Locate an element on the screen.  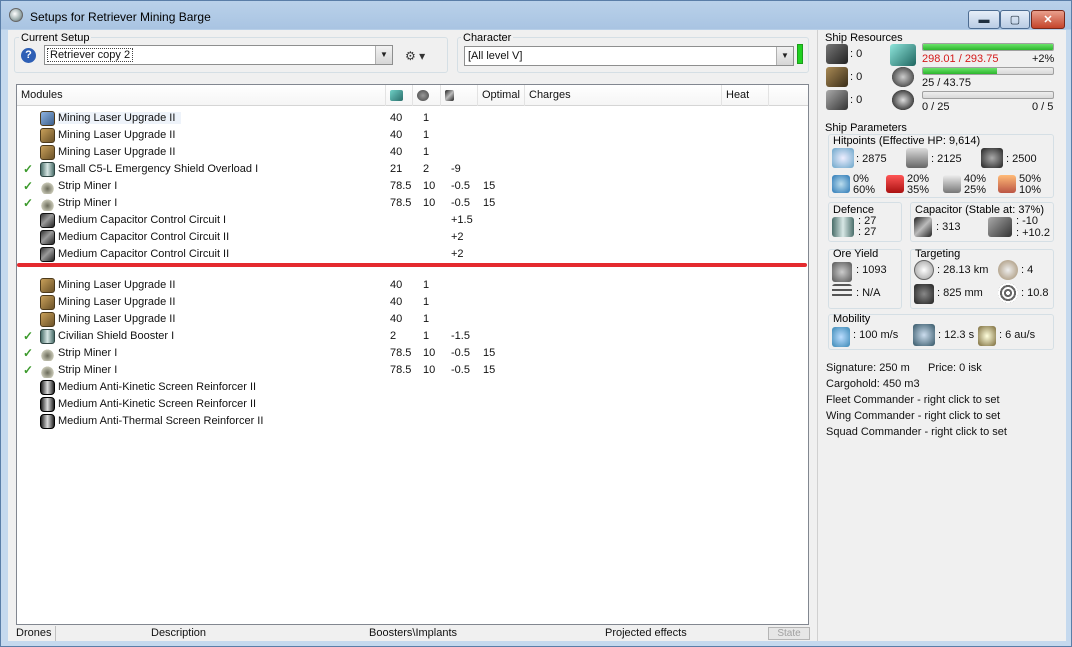
capacitor-icon is located at coordinates (923, 227).